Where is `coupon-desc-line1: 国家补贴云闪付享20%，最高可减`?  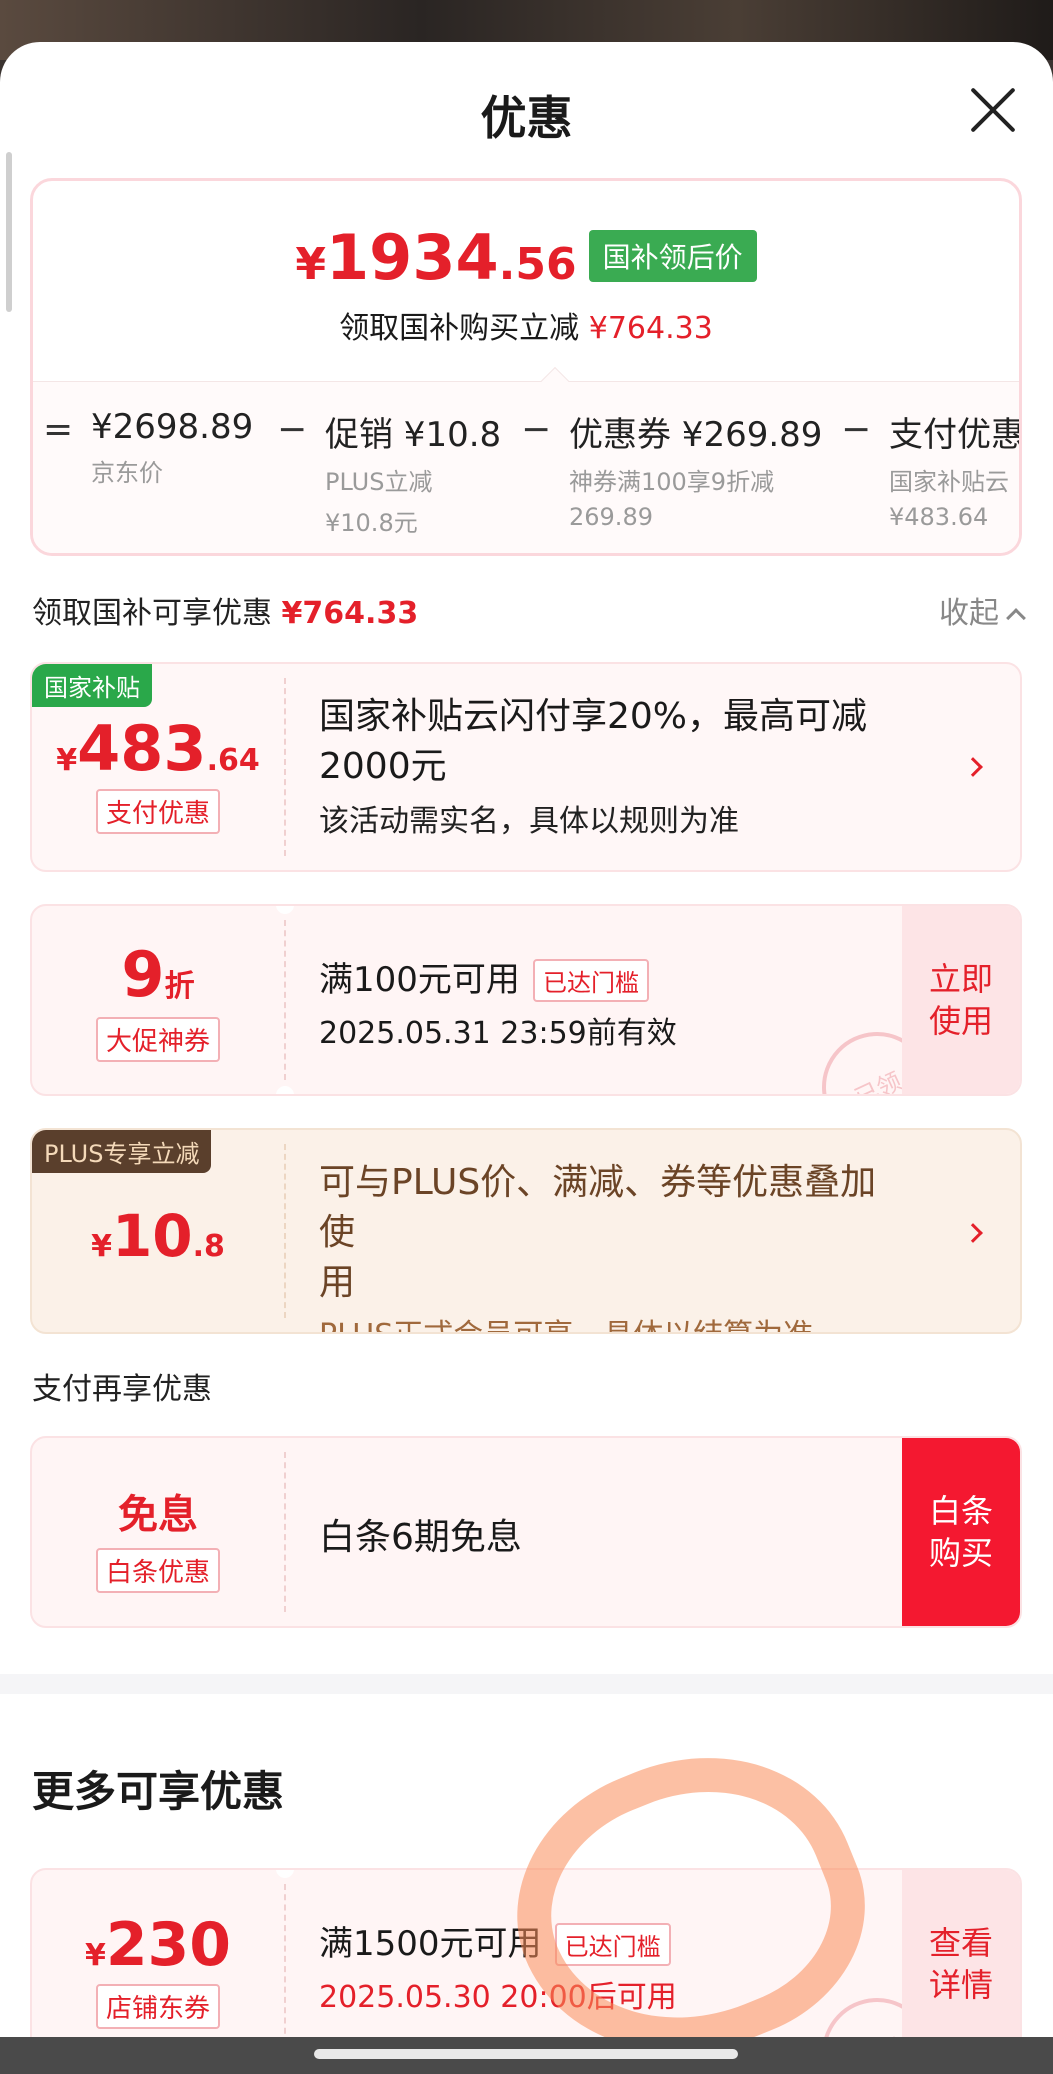 coupon-desc-line1: 国家补贴云闪付享20%，最高可减 is located at coordinates (593, 716).